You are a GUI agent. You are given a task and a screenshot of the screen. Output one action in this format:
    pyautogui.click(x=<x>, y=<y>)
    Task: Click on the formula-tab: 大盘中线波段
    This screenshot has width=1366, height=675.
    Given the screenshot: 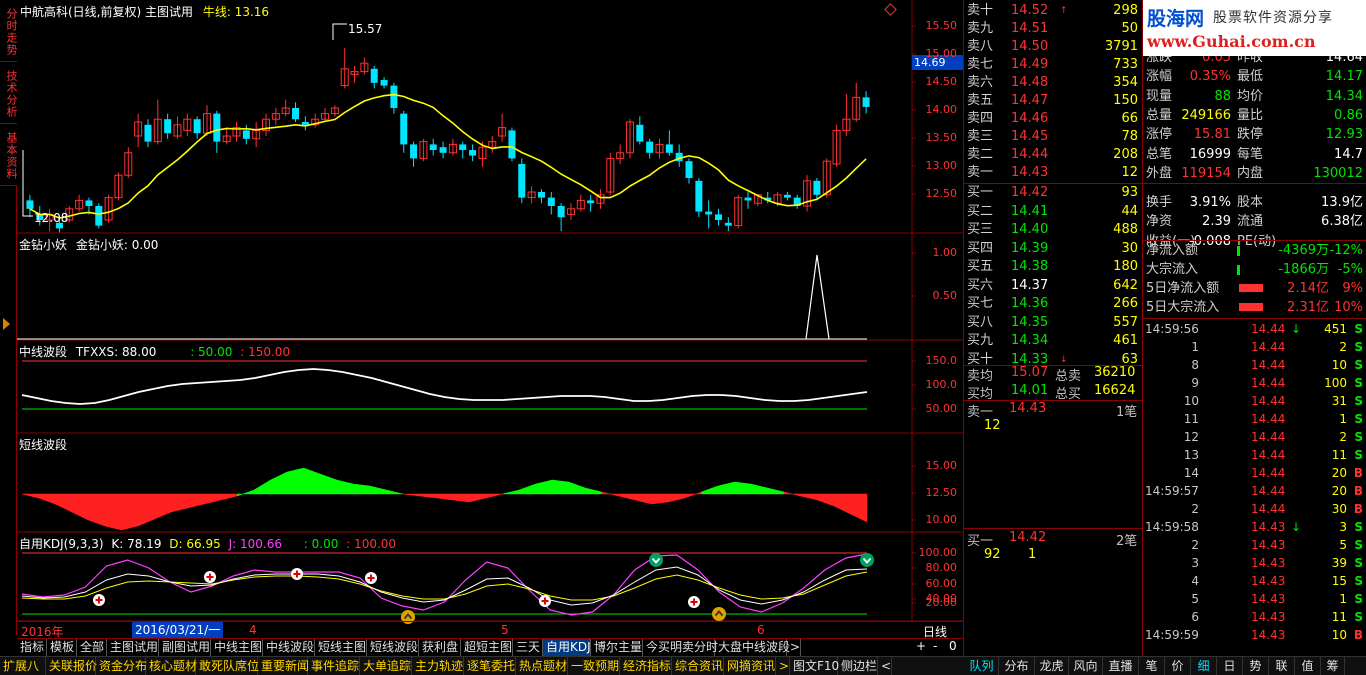 What is the action you would take?
    pyautogui.click(x=752, y=647)
    